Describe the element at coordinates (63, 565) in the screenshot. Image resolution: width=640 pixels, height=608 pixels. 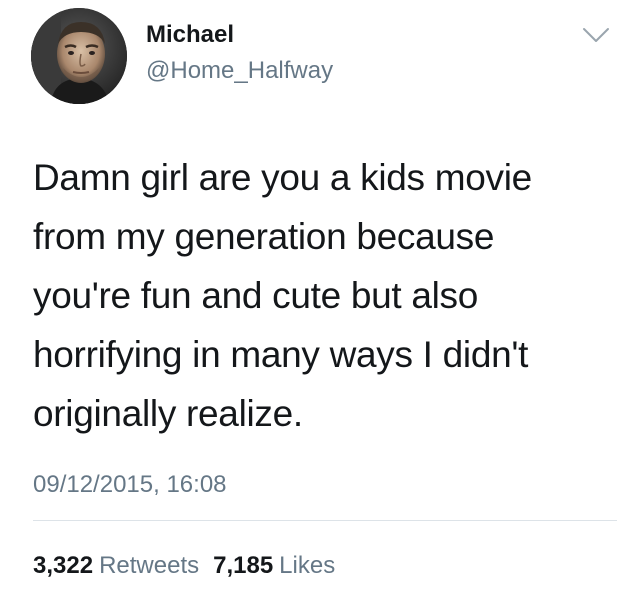
I see `retweets-count: 3,322` at that location.